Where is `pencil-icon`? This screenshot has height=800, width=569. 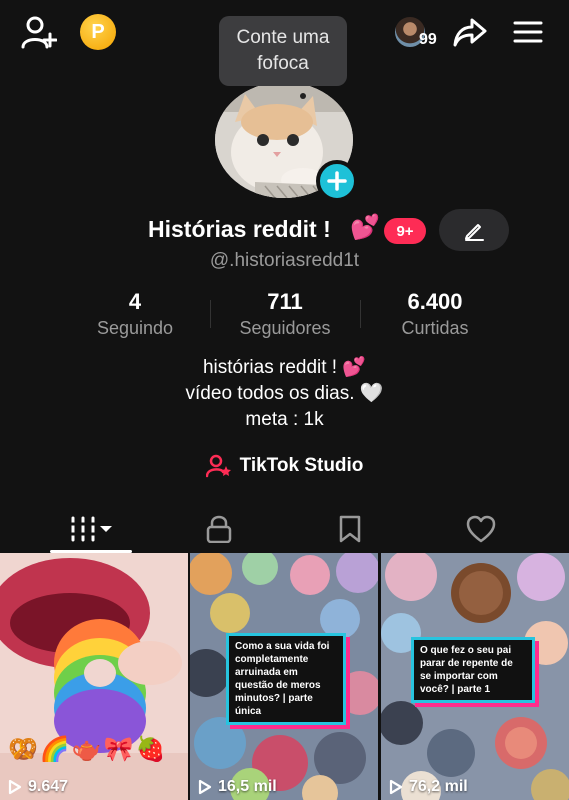
pencil-icon is located at coordinates (474, 232).